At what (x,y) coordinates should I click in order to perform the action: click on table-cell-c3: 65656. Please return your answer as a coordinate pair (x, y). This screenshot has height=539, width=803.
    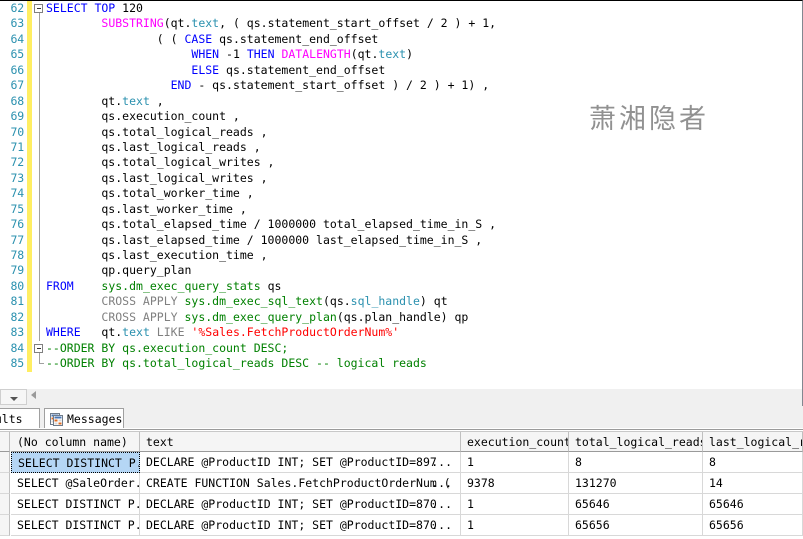
    Looking at the image, I should click on (636, 525).